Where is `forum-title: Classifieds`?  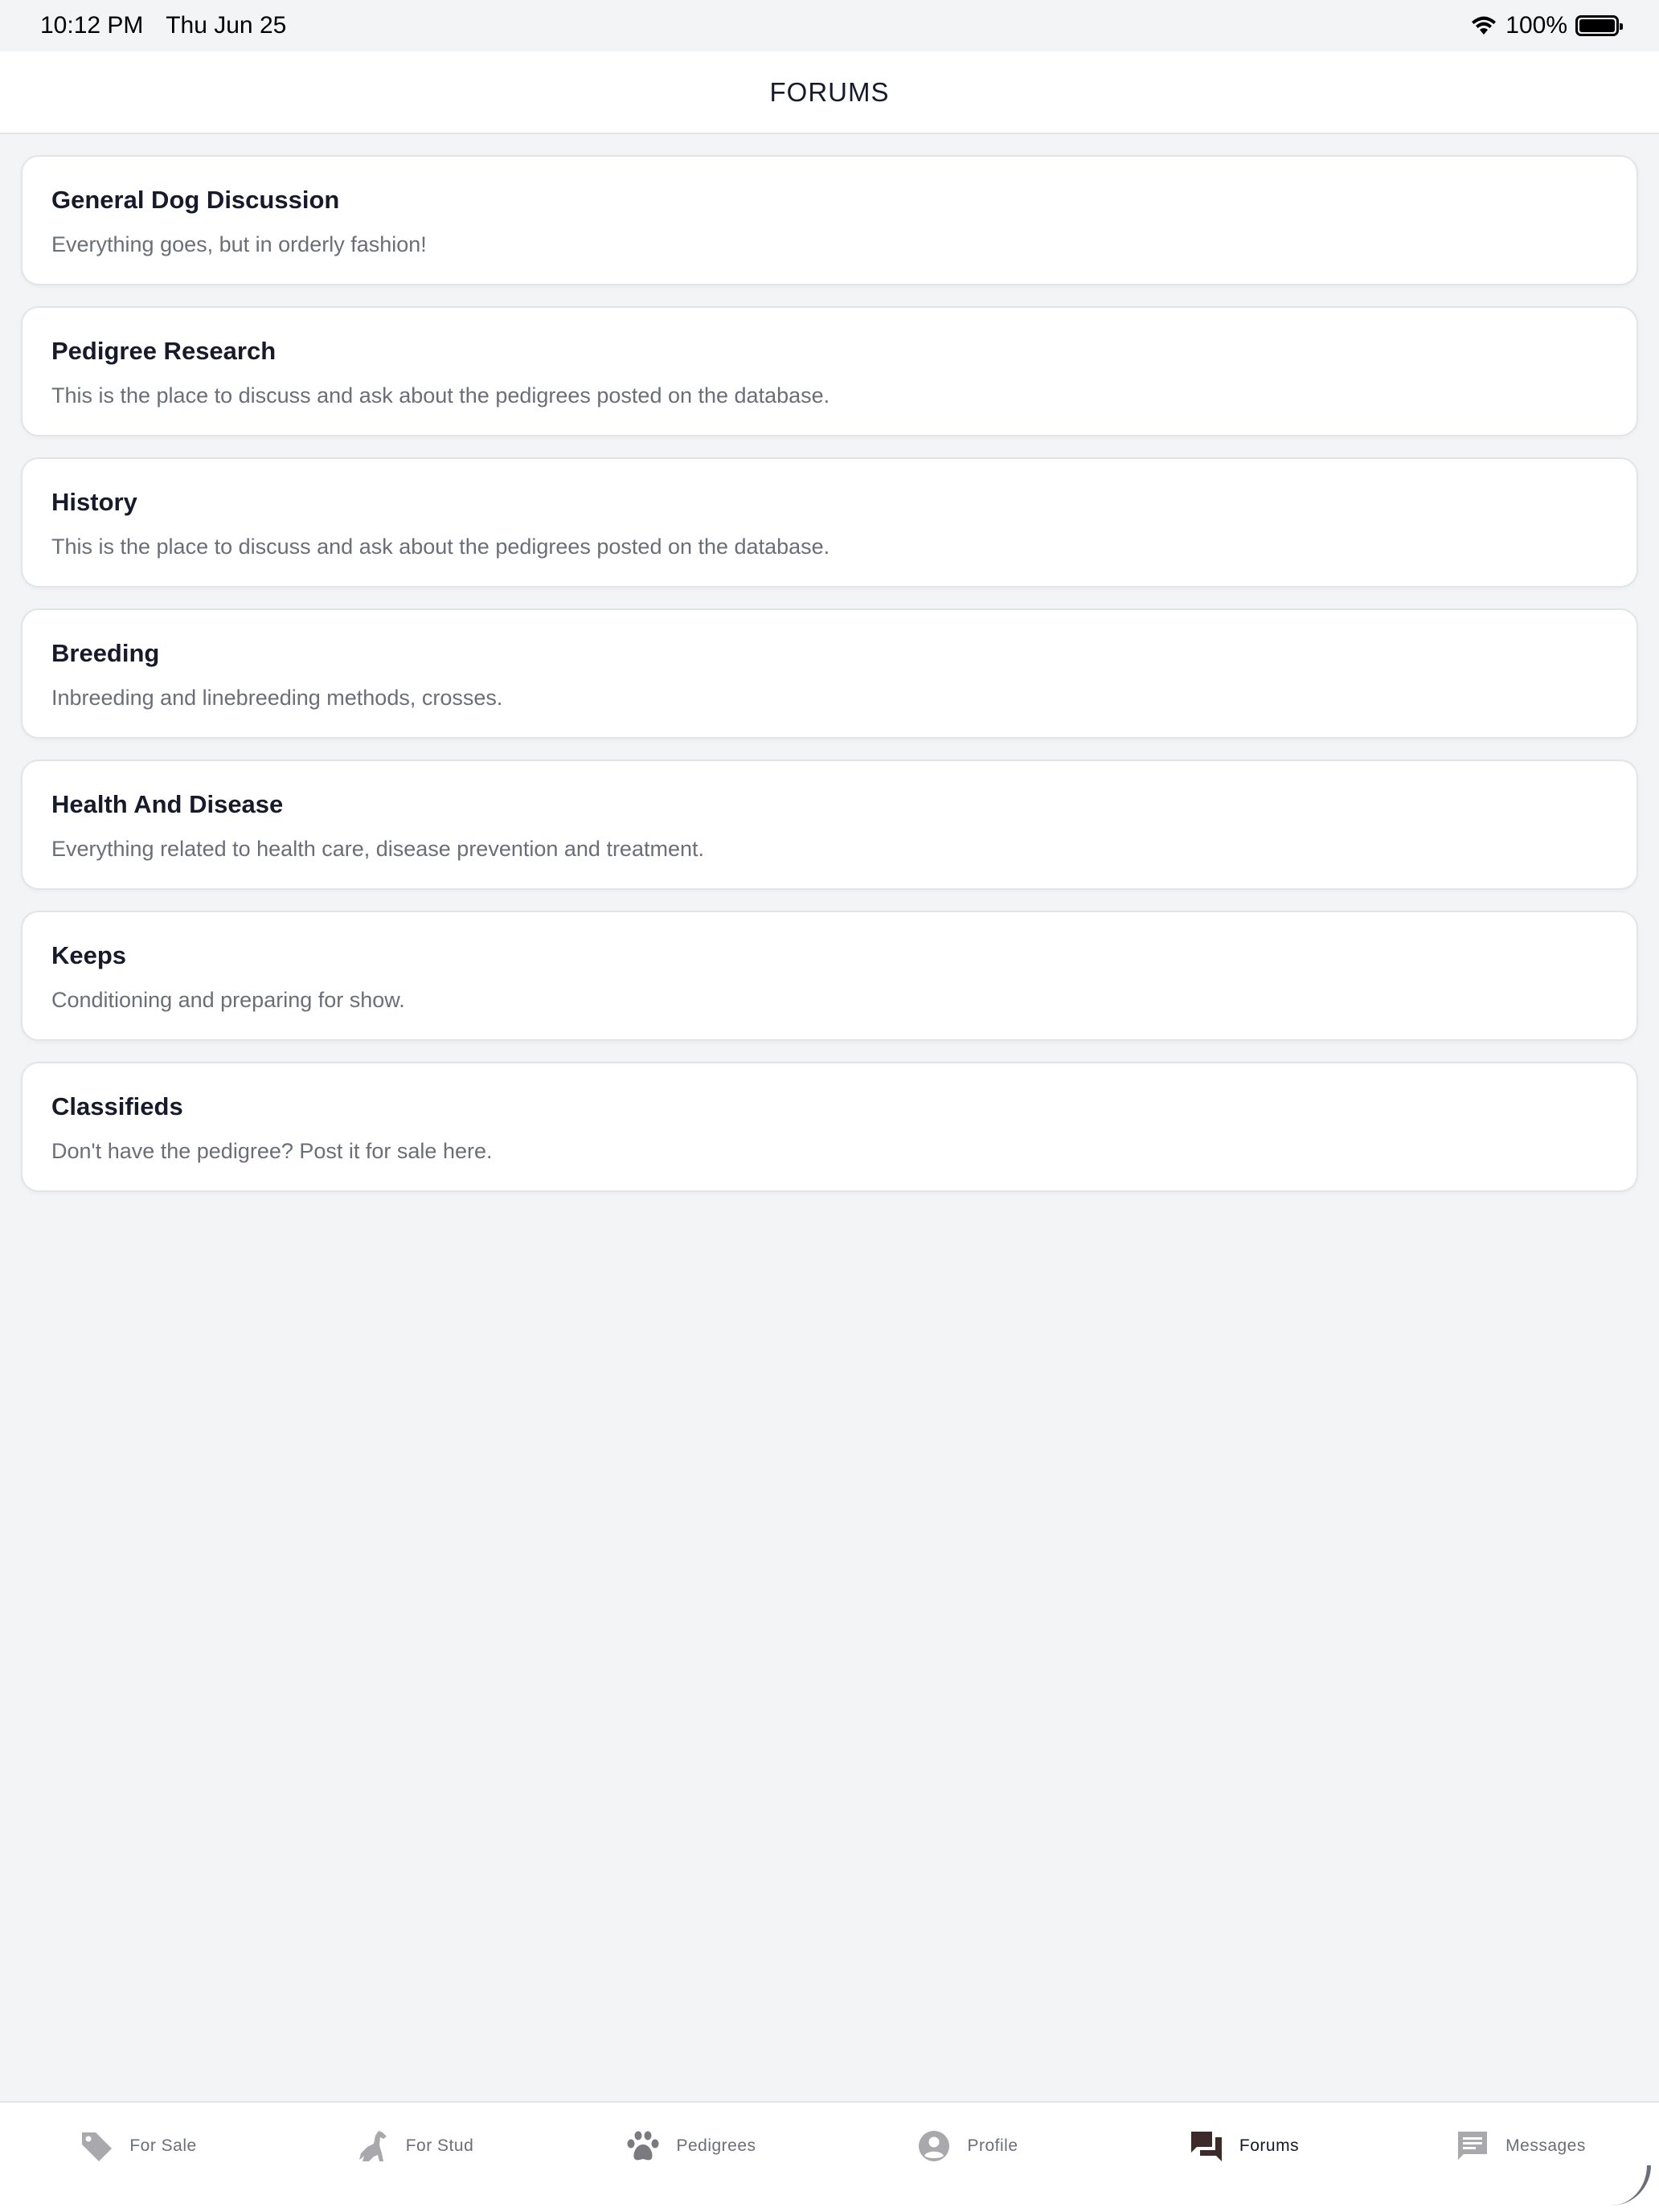
forum-title: Classifieds is located at coordinates (117, 1106).